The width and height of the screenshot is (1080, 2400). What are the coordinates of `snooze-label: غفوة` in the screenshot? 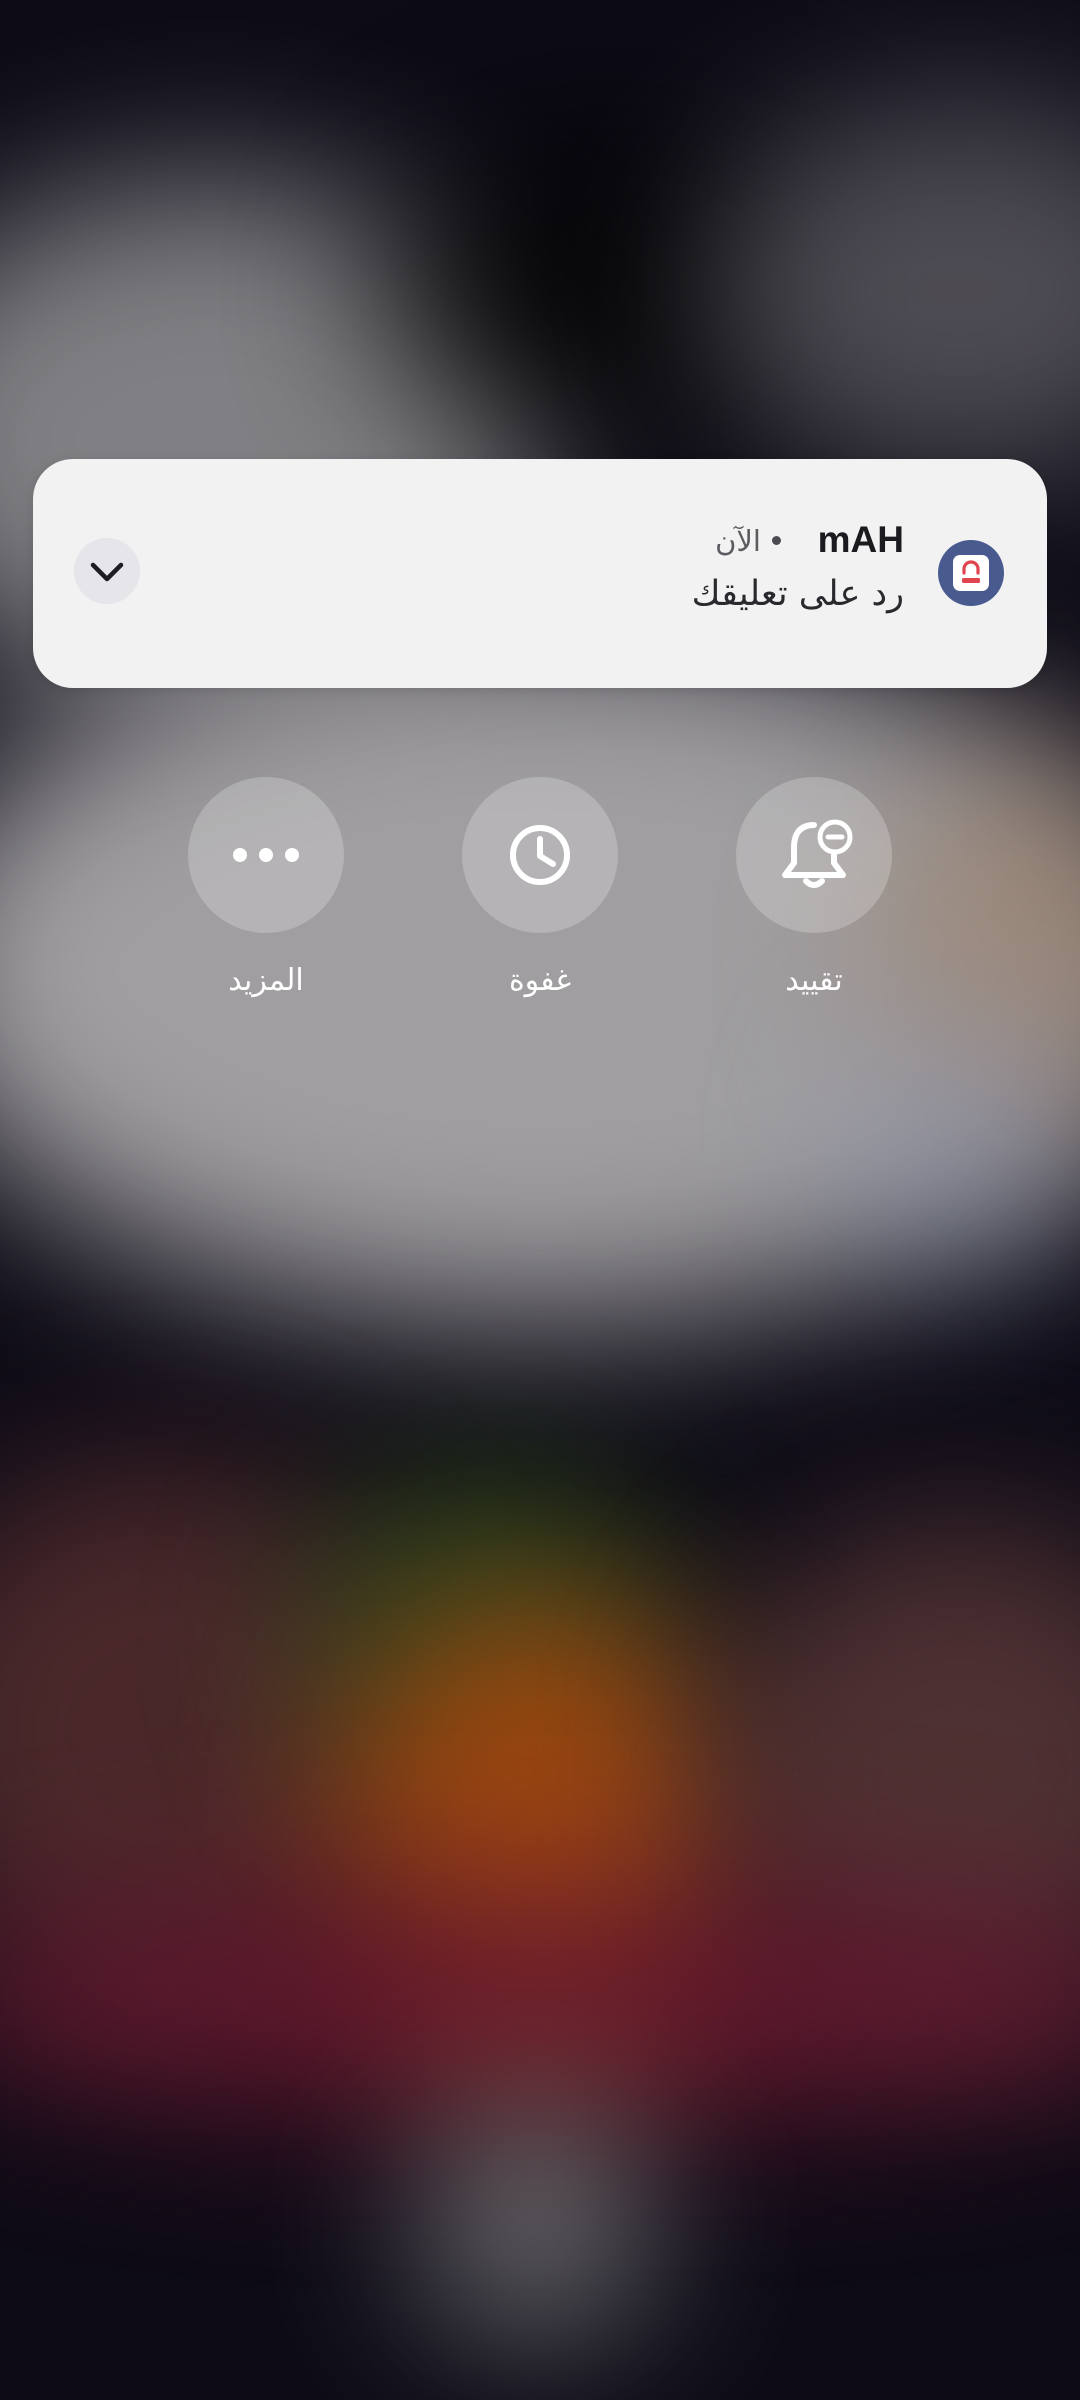 It's located at (540, 980).